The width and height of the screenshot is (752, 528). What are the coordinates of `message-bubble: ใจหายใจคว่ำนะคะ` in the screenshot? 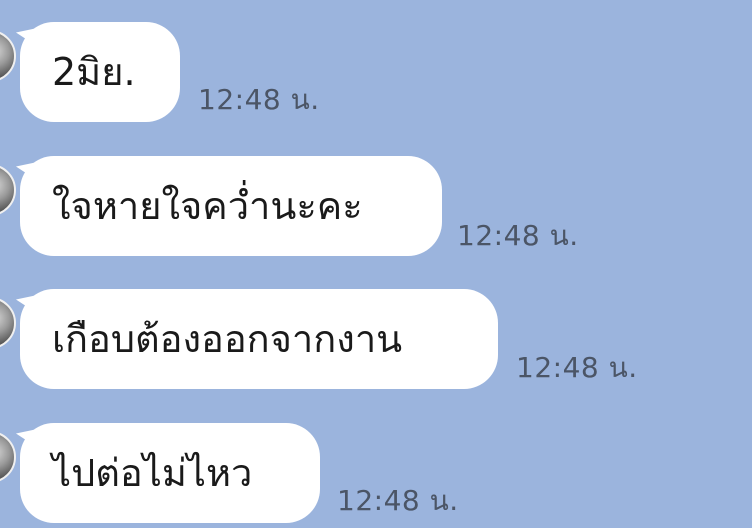 It's located at (231, 206).